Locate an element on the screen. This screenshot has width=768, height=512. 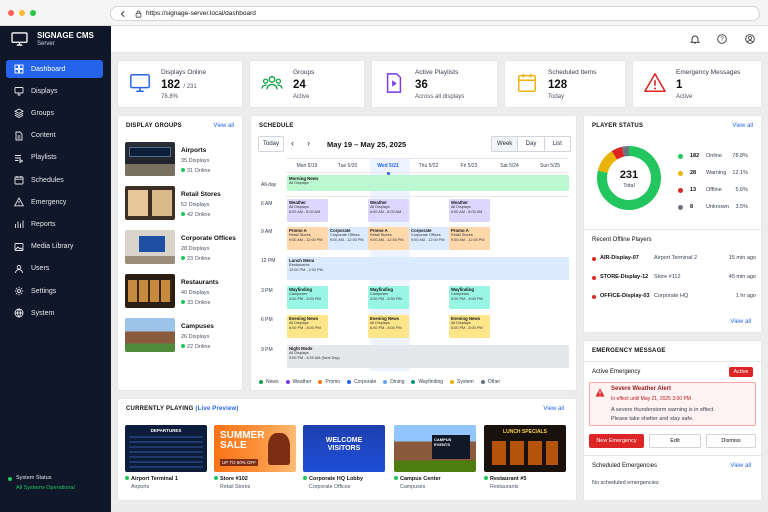
group-item-corporate: Corporate Offices 28 Displays 23 Online is located at coordinates (185, 248).